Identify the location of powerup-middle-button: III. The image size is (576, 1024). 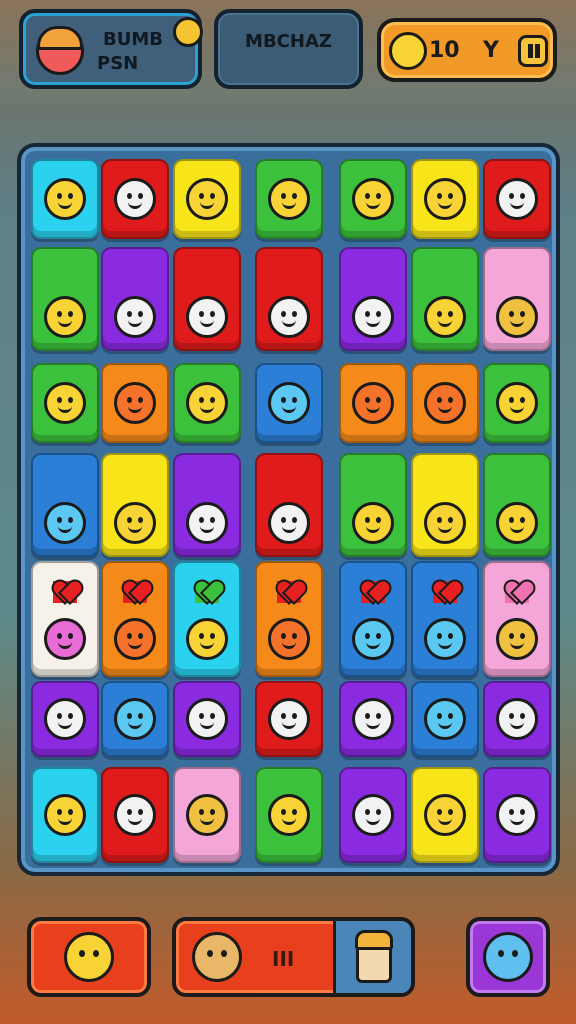
(293, 957).